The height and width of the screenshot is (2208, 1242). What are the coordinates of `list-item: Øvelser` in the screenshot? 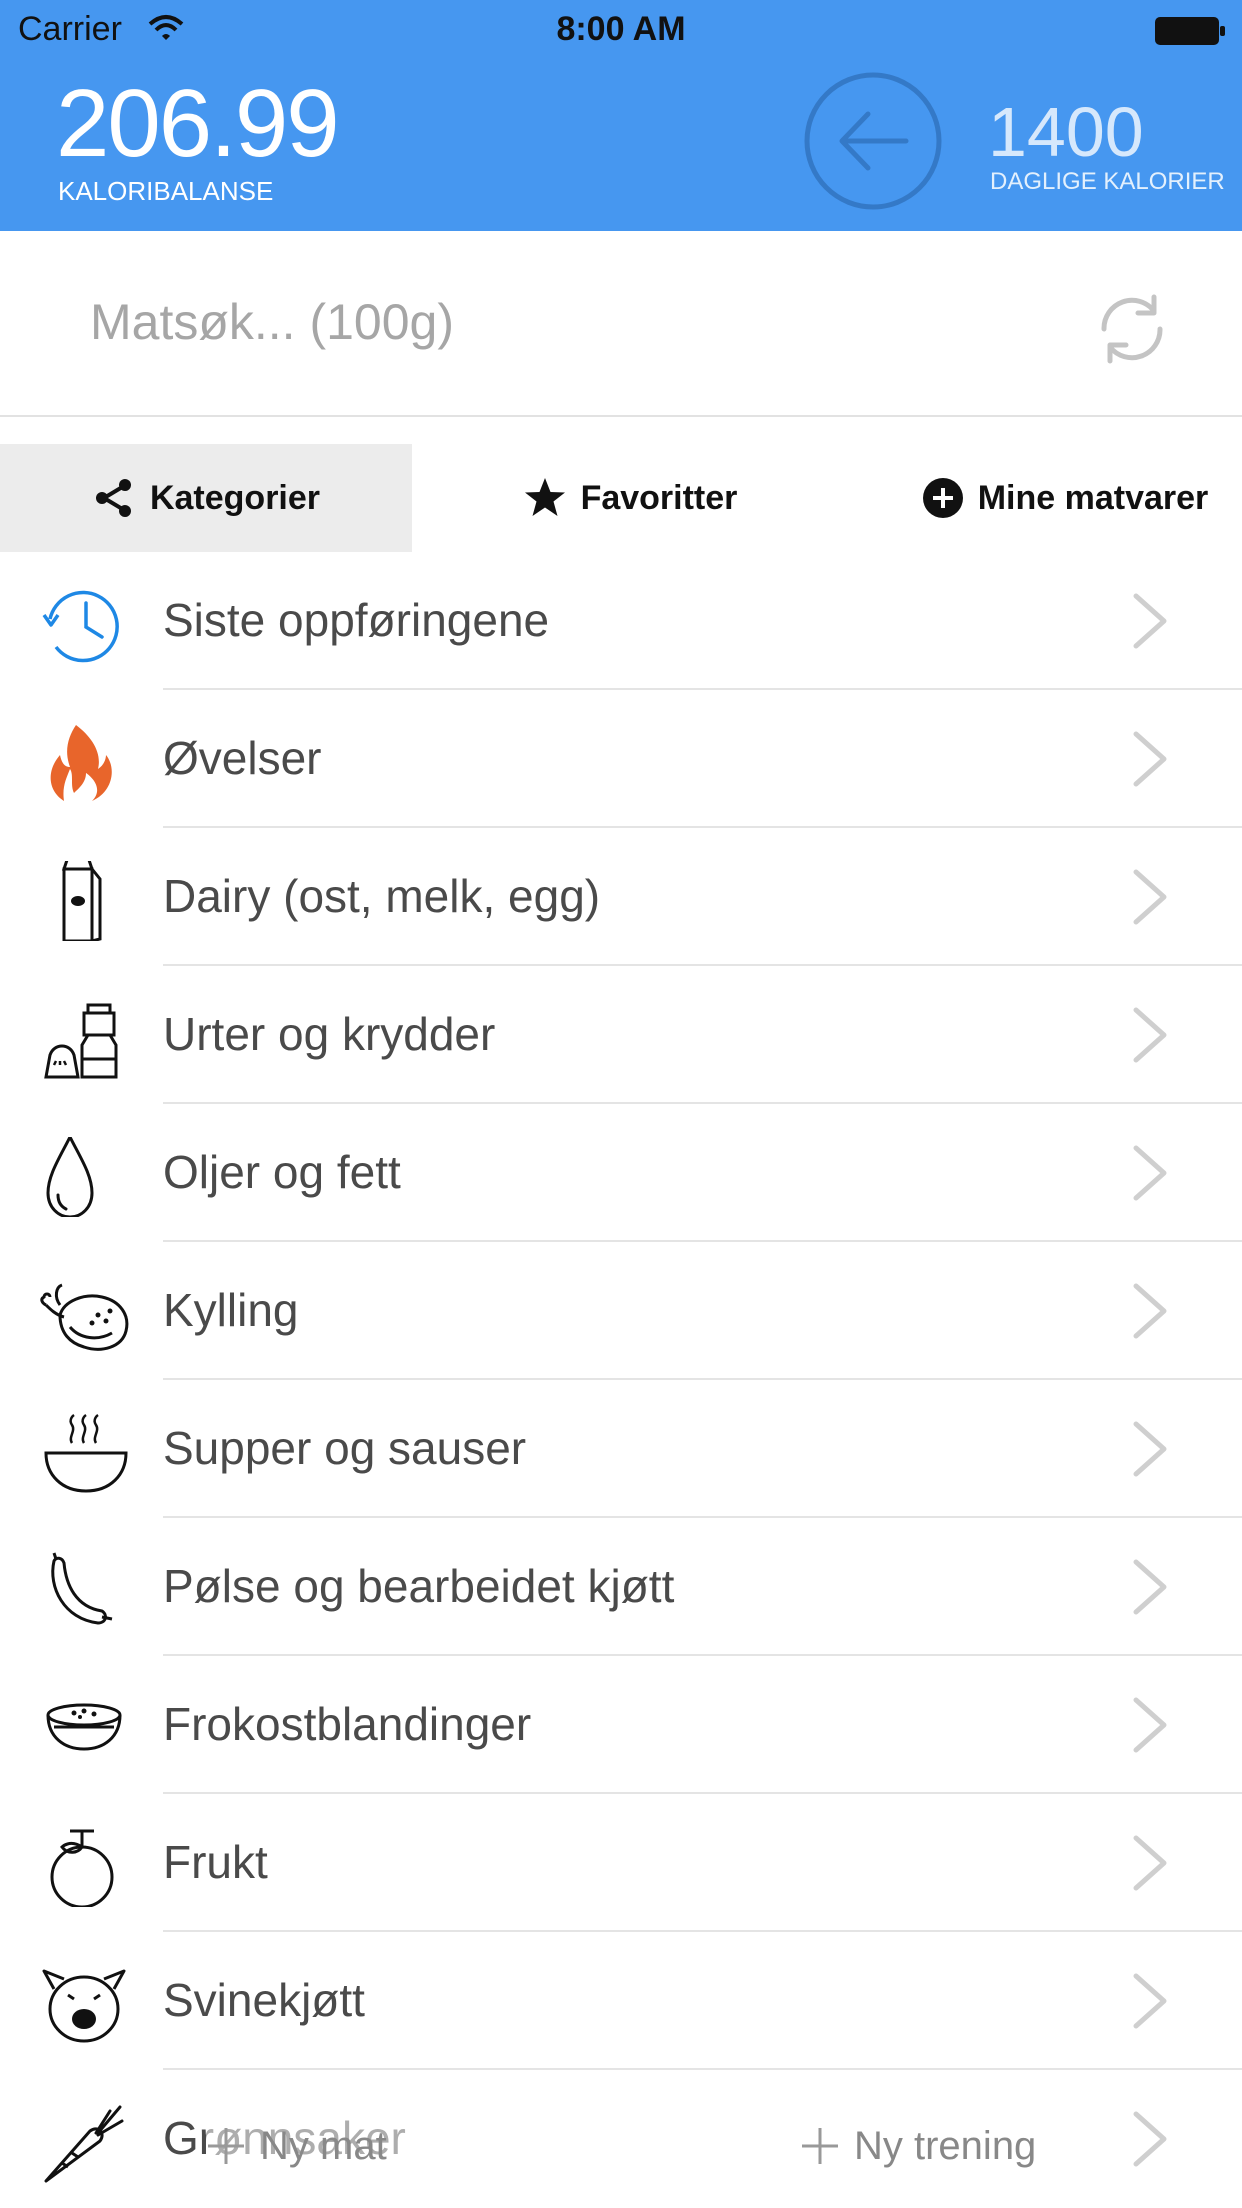 It's located at (621, 759).